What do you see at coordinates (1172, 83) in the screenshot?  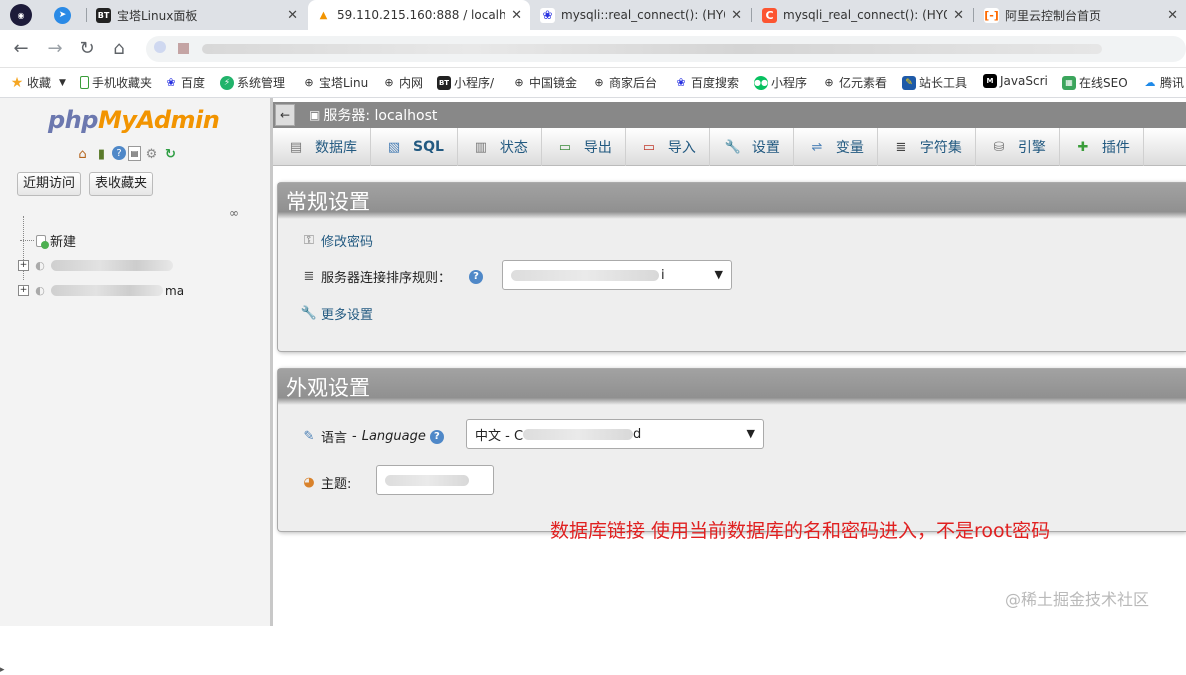 I see `bookmark-label: 腾讯` at bounding box center [1172, 83].